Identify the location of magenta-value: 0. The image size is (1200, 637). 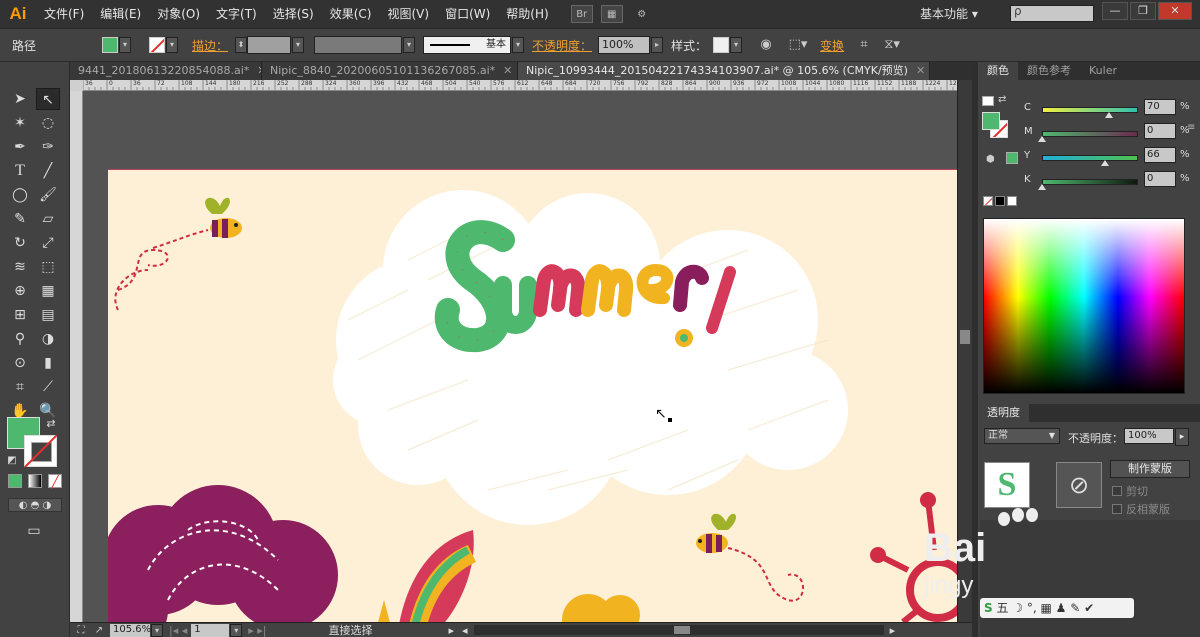
(1160, 131).